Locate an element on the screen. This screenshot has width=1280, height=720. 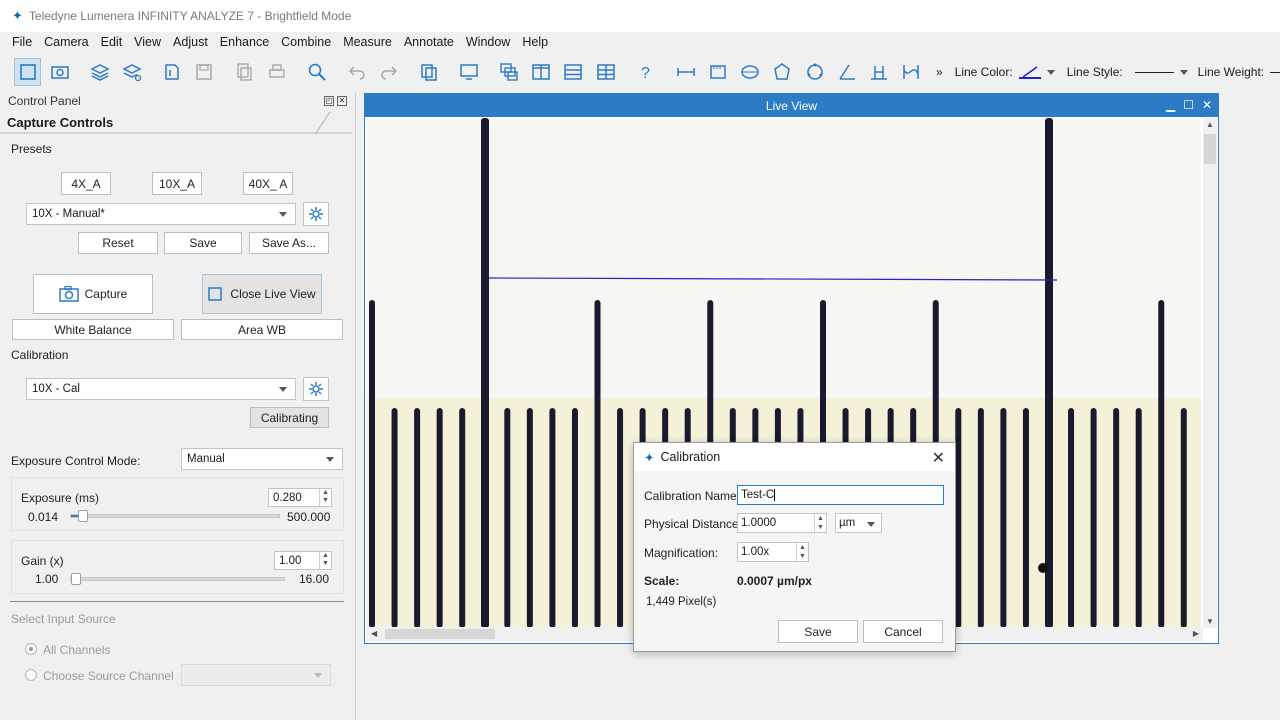
line-style-dropdown-icon is located at coordinates (1183, 72).